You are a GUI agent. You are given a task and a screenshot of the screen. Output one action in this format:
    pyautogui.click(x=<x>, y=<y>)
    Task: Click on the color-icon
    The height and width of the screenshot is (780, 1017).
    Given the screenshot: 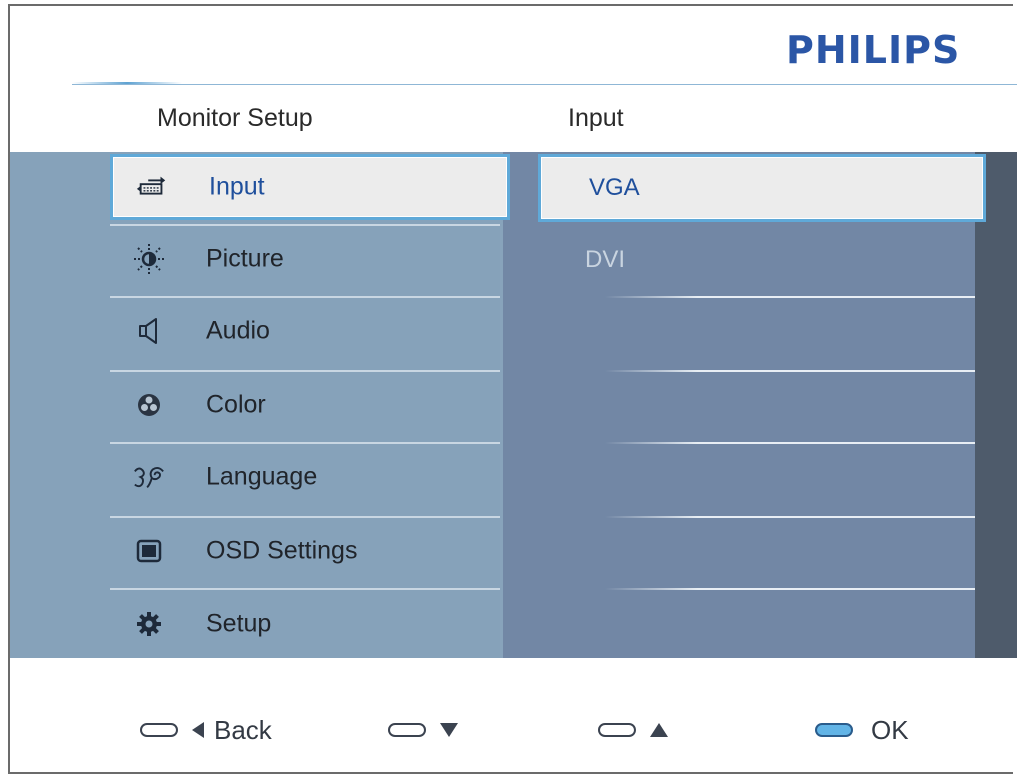 What is the action you would take?
    pyautogui.click(x=149, y=405)
    